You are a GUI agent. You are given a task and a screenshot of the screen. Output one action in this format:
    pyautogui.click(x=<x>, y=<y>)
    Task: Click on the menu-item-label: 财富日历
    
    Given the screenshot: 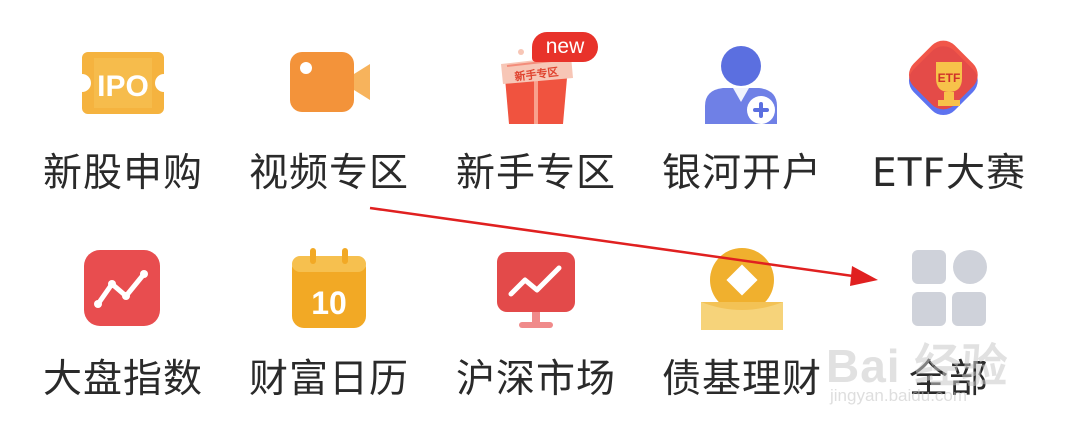 What is the action you would take?
    pyautogui.click(x=328, y=379)
    